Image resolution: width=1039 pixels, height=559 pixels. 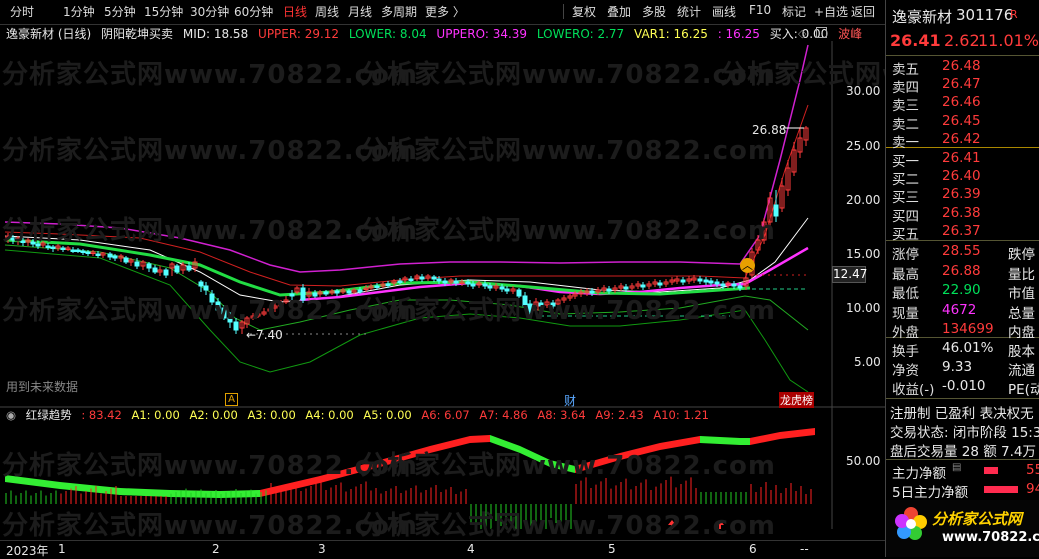 What do you see at coordinates (137, 34) in the screenshot?
I see `indicator-name: 阴阳乾坤买卖` at bounding box center [137, 34].